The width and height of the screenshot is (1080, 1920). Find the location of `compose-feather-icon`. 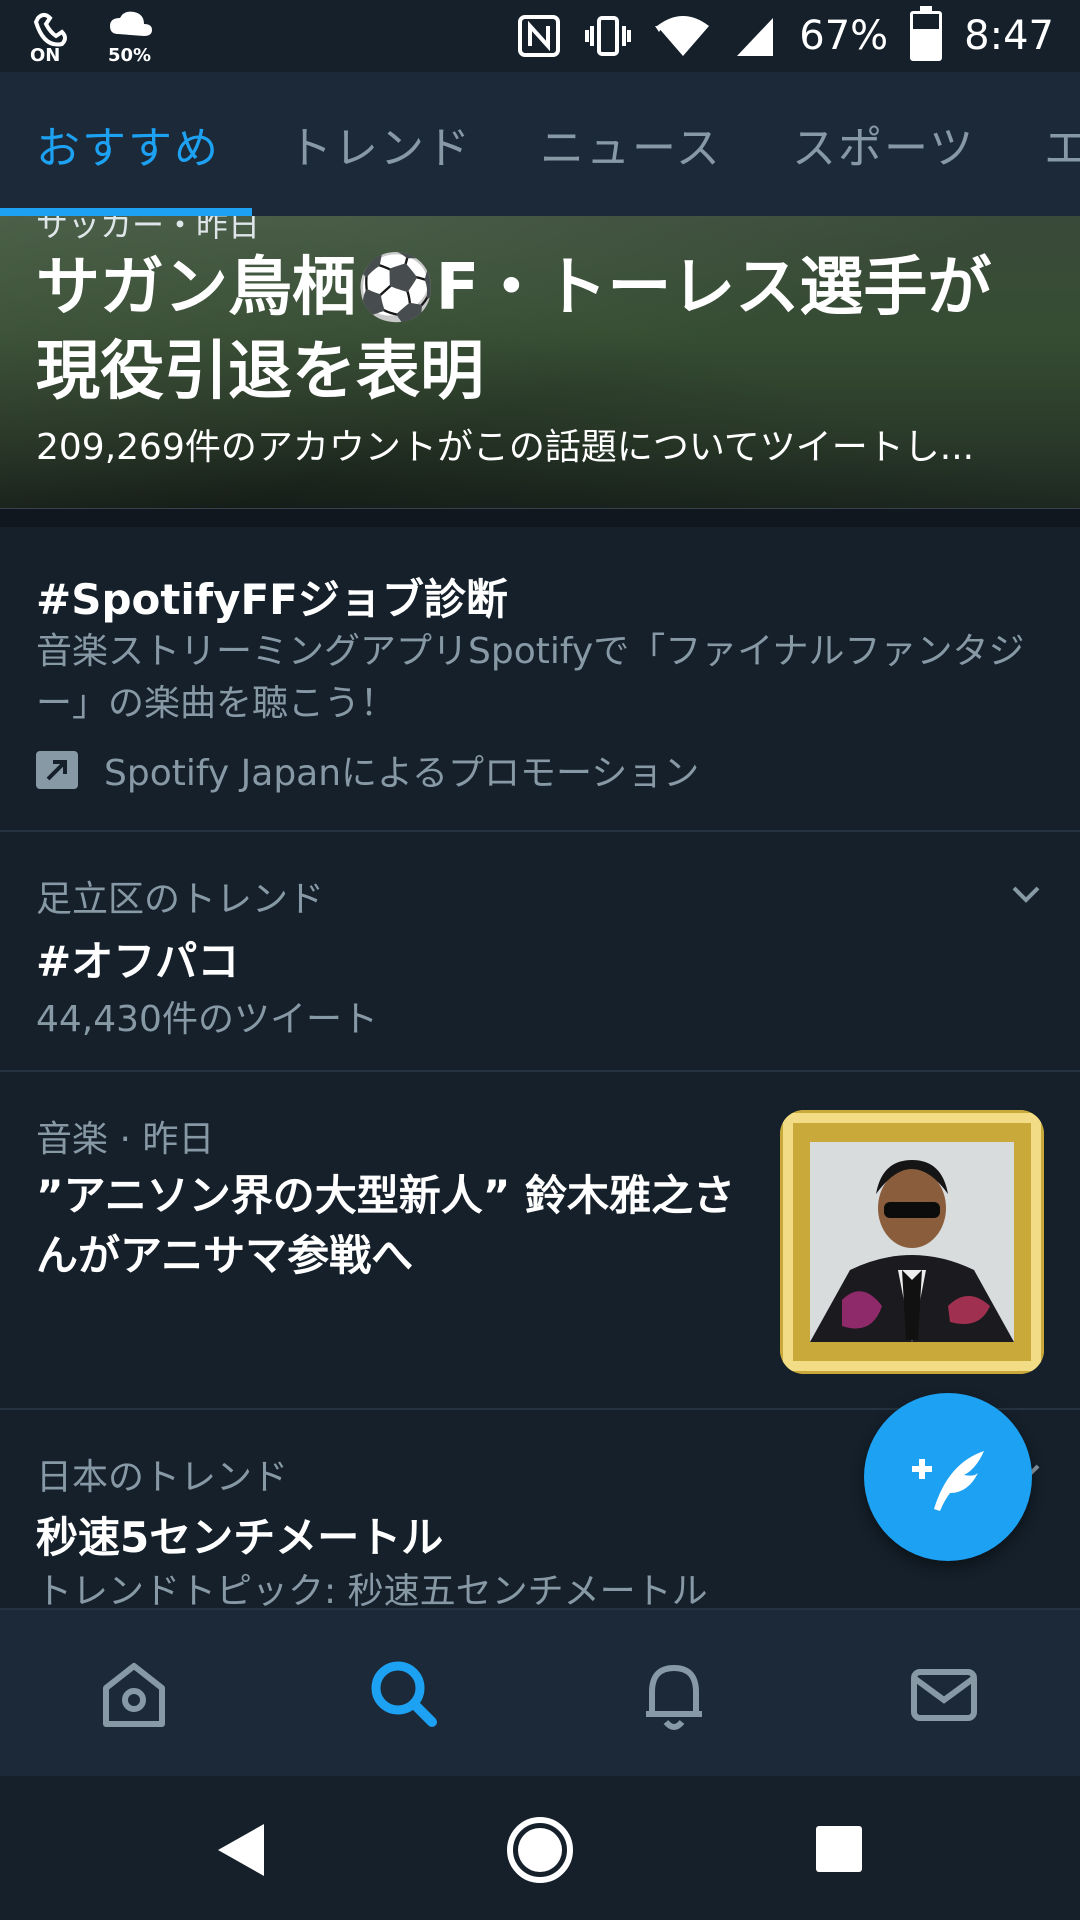

compose-feather-icon is located at coordinates (948, 1481).